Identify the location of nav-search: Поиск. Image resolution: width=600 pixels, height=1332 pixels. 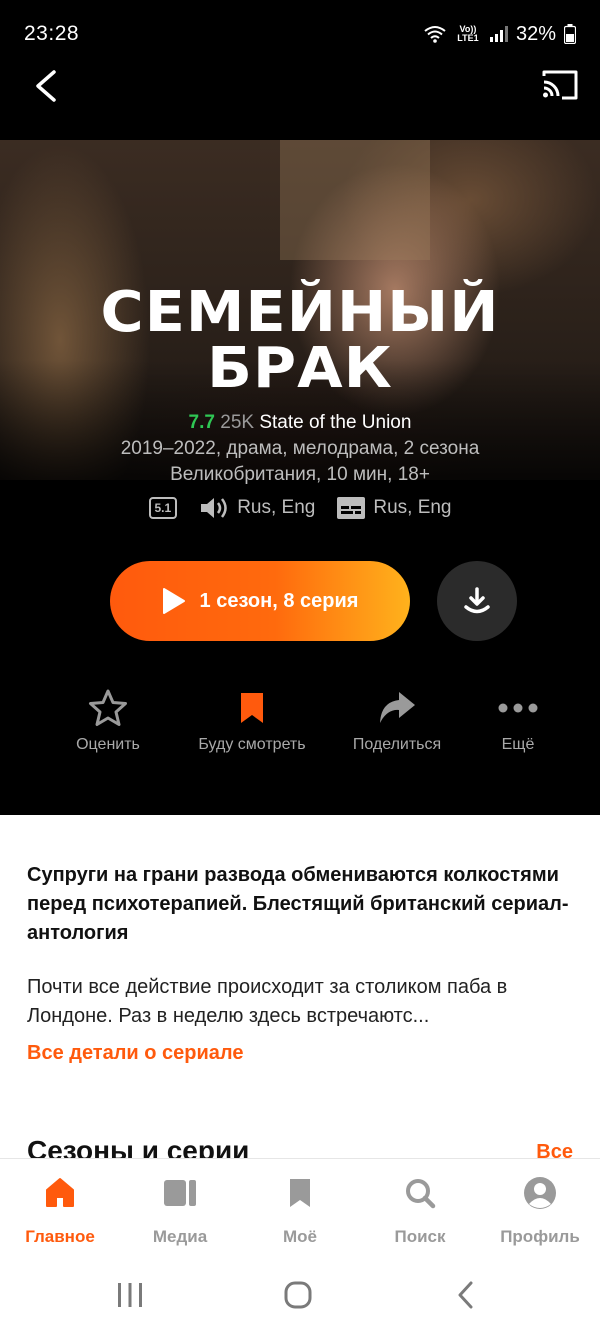
(420, 1211).